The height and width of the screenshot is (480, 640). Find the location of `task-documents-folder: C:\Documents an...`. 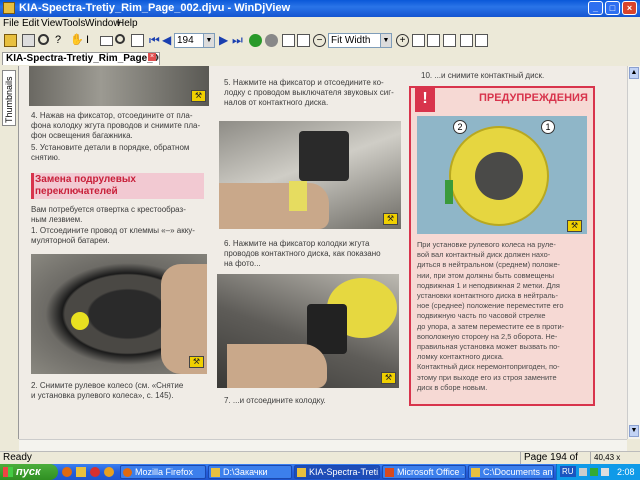

task-documents-folder: C:\Documents an... is located at coordinates (511, 472).